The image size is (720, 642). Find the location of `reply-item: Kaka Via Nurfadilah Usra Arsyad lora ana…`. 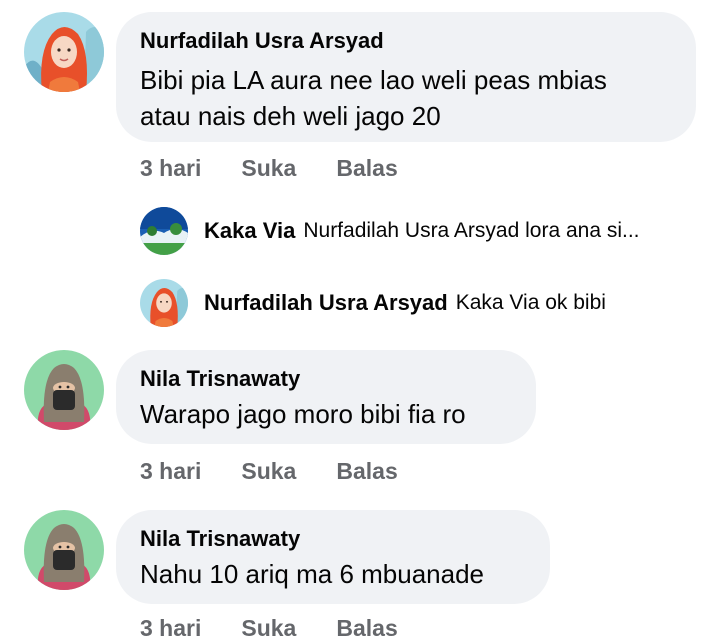

reply-item: Kaka Via Nurfadilah Usra Arsyad lora ana… is located at coordinates (422, 231).